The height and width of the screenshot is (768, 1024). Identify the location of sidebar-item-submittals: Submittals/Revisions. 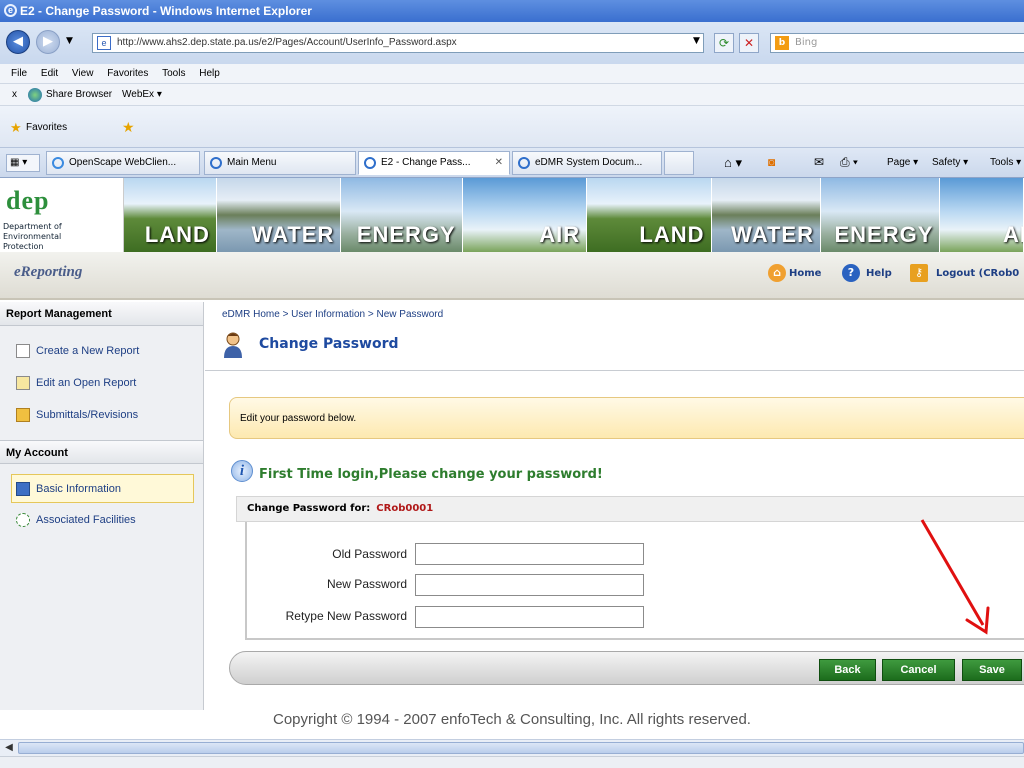
(77, 415).